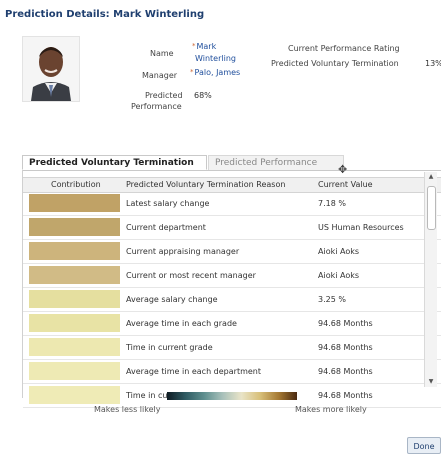  Describe the element at coordinates (343, 169) in the screenshot. I see `mouse-cursor-icon: ✥` at that location.